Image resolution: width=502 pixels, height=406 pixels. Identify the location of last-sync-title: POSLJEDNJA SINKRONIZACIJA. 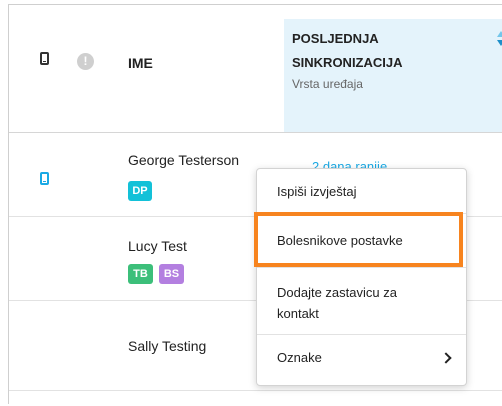
(347, 50).